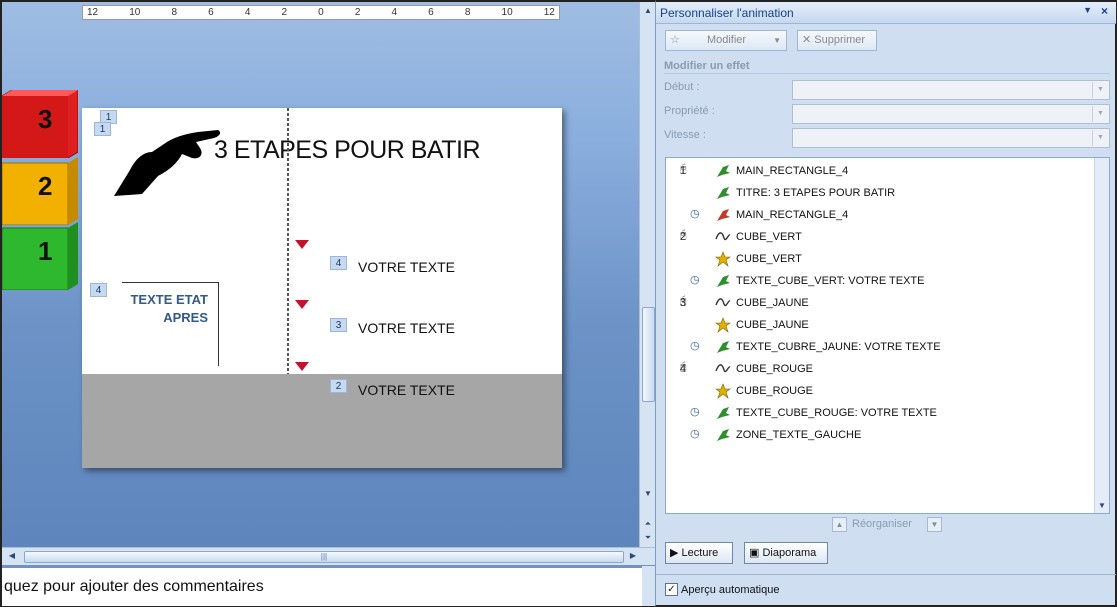 This screenshot has height=607, width=1117. What do you see at coordinates (880, 171) in the screenshot?
I see `animation-item: 1 🖰 MAIN_RECTANGLE_4` at bounding box center [880, 171].